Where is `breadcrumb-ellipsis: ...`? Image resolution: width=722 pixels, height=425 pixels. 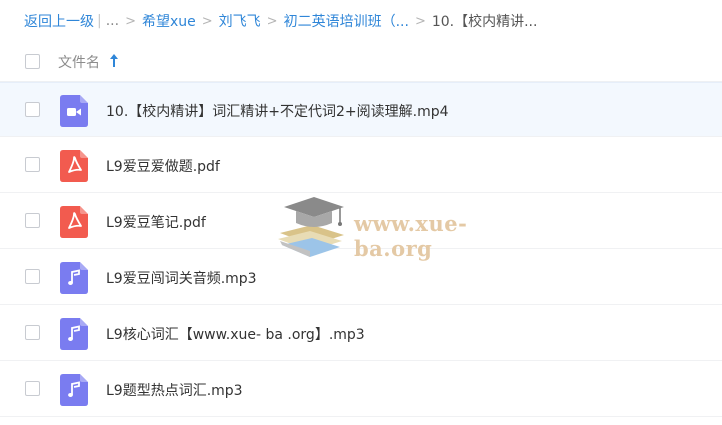
breadcrumb-ellipsis: ... is located at coordinates (112, 21).